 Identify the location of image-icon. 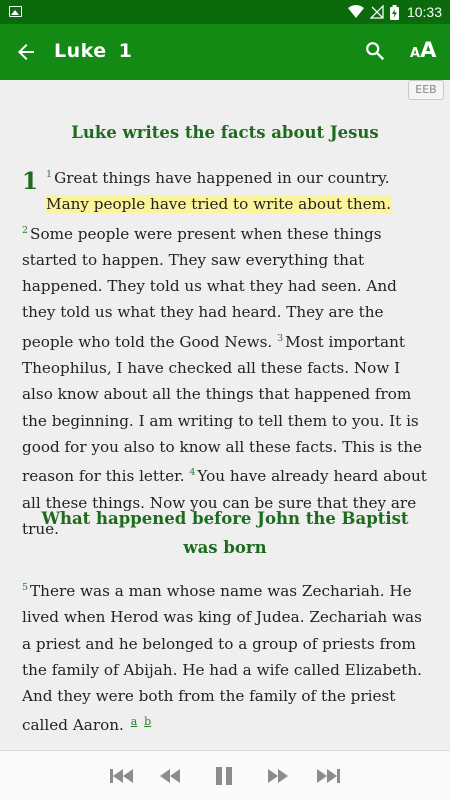
(15, 11).